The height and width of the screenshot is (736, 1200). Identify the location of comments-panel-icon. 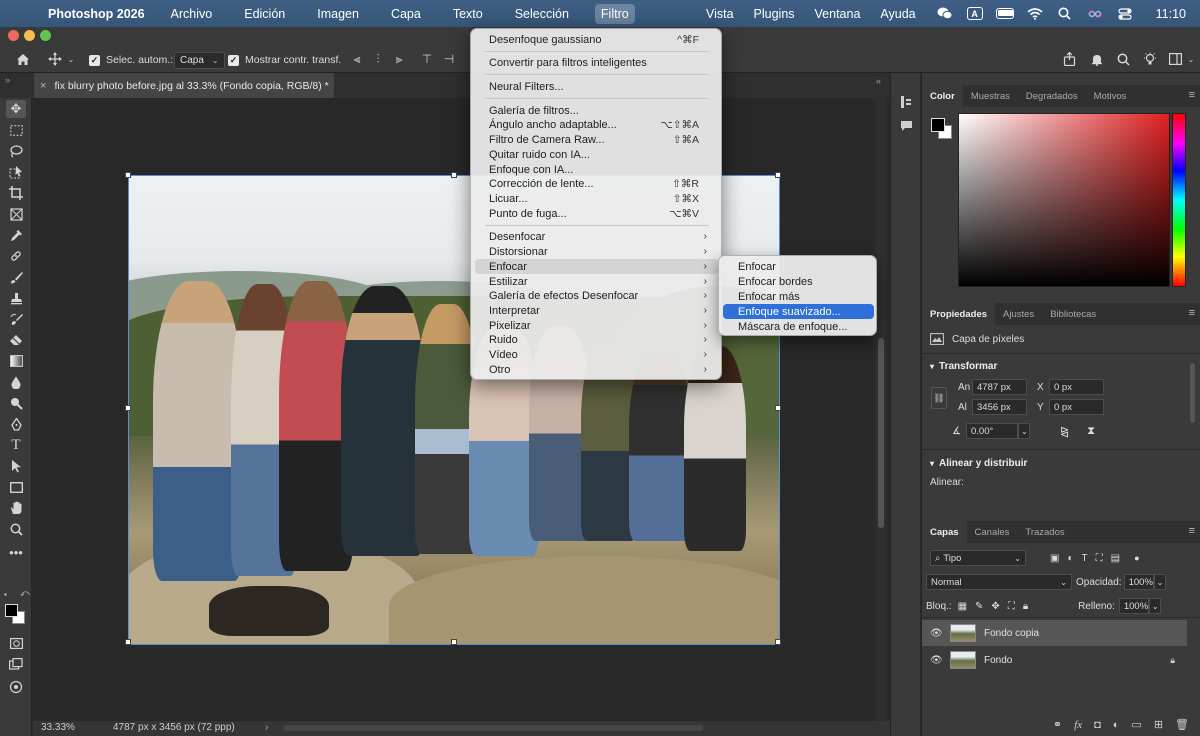
(906, 126).